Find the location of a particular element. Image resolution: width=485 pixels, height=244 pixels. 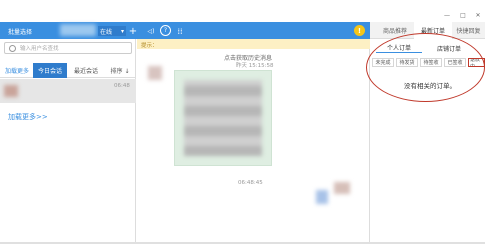

close-button: ✕ is located at coordinates (478, 15).